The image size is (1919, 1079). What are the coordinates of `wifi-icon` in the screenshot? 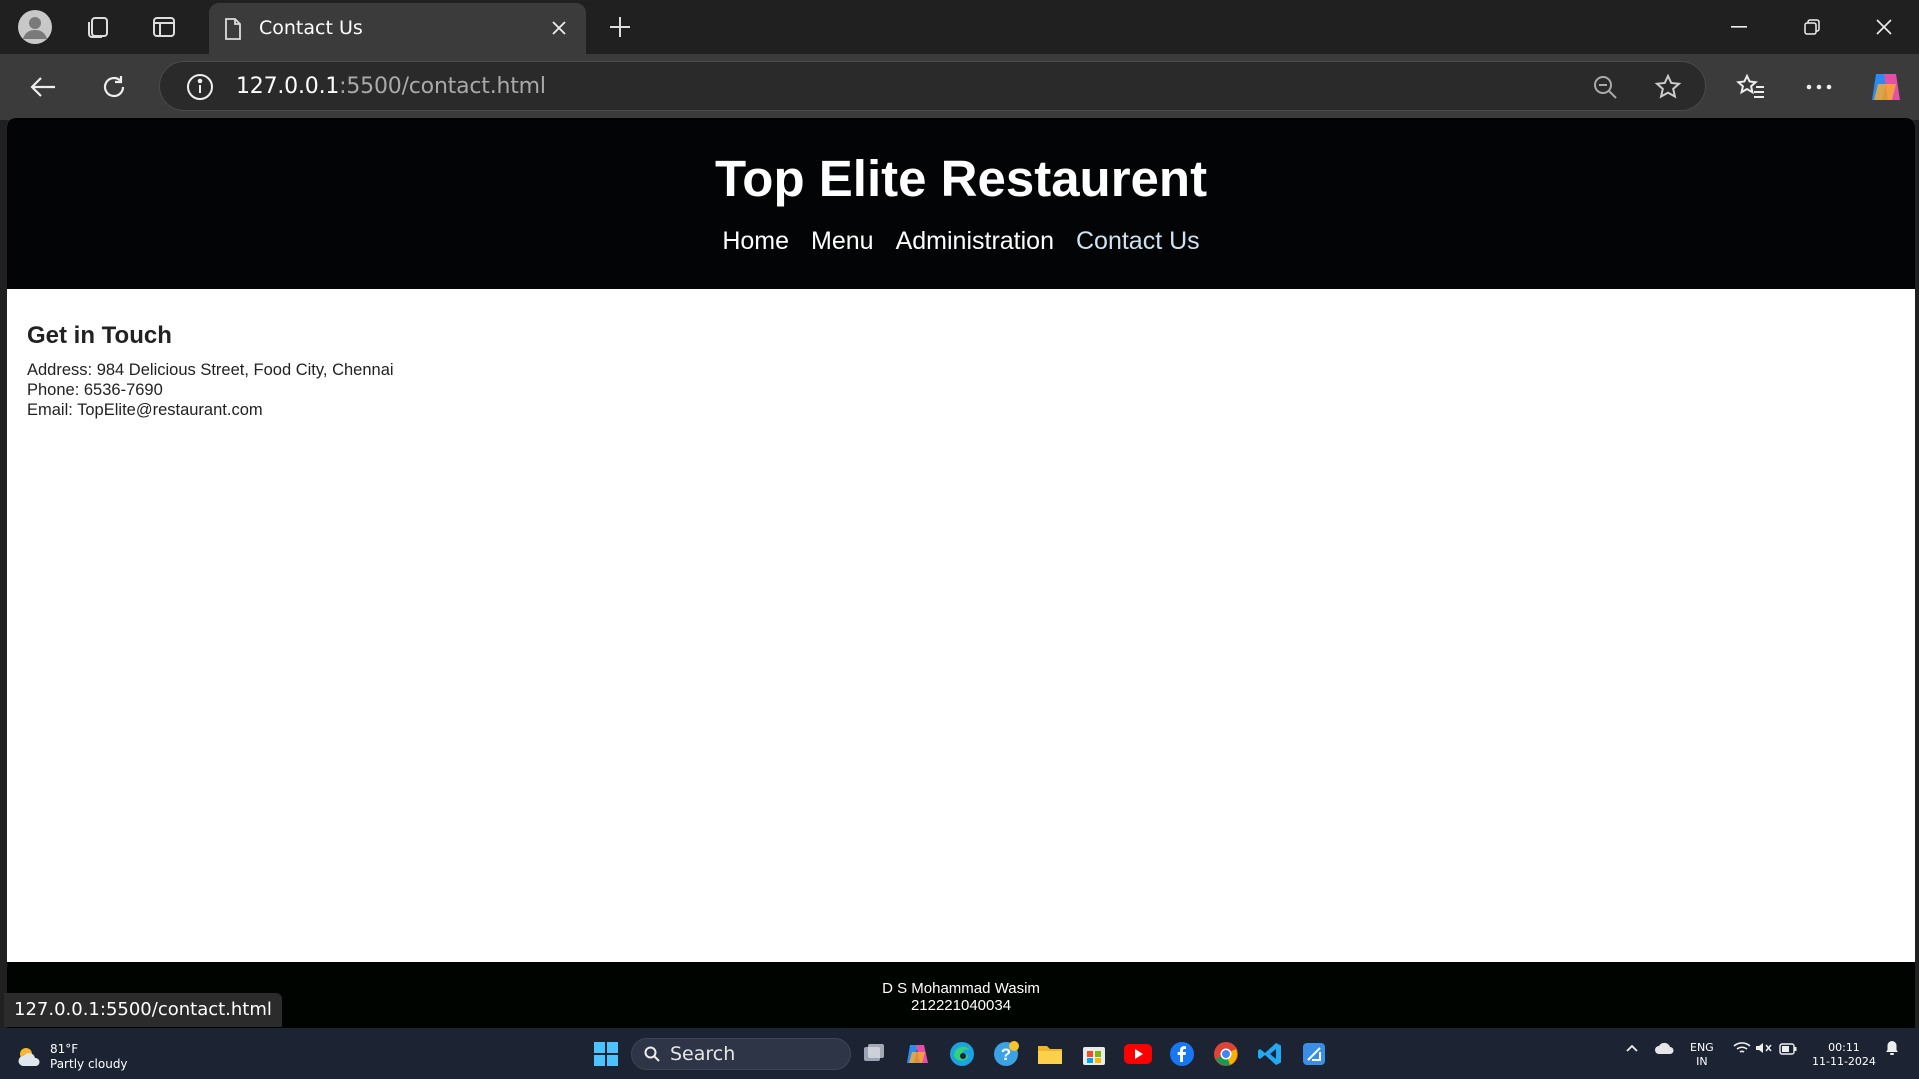 It's located at (1742, 1049).